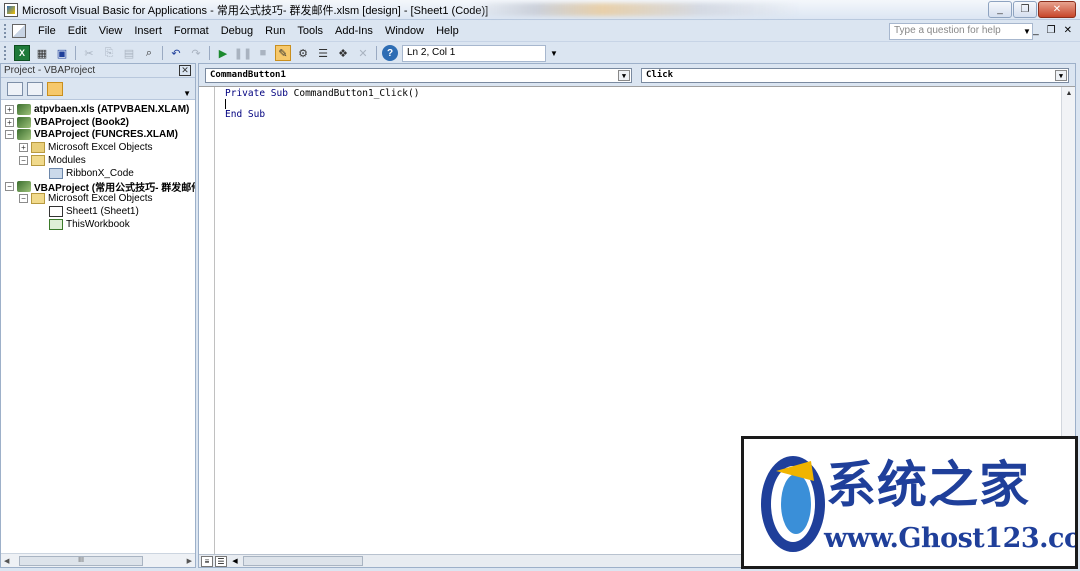 The width and height of the screenshot is (1080, 571). I want to click on tree-node: + VBAProject (Book2), so click(98, 122).